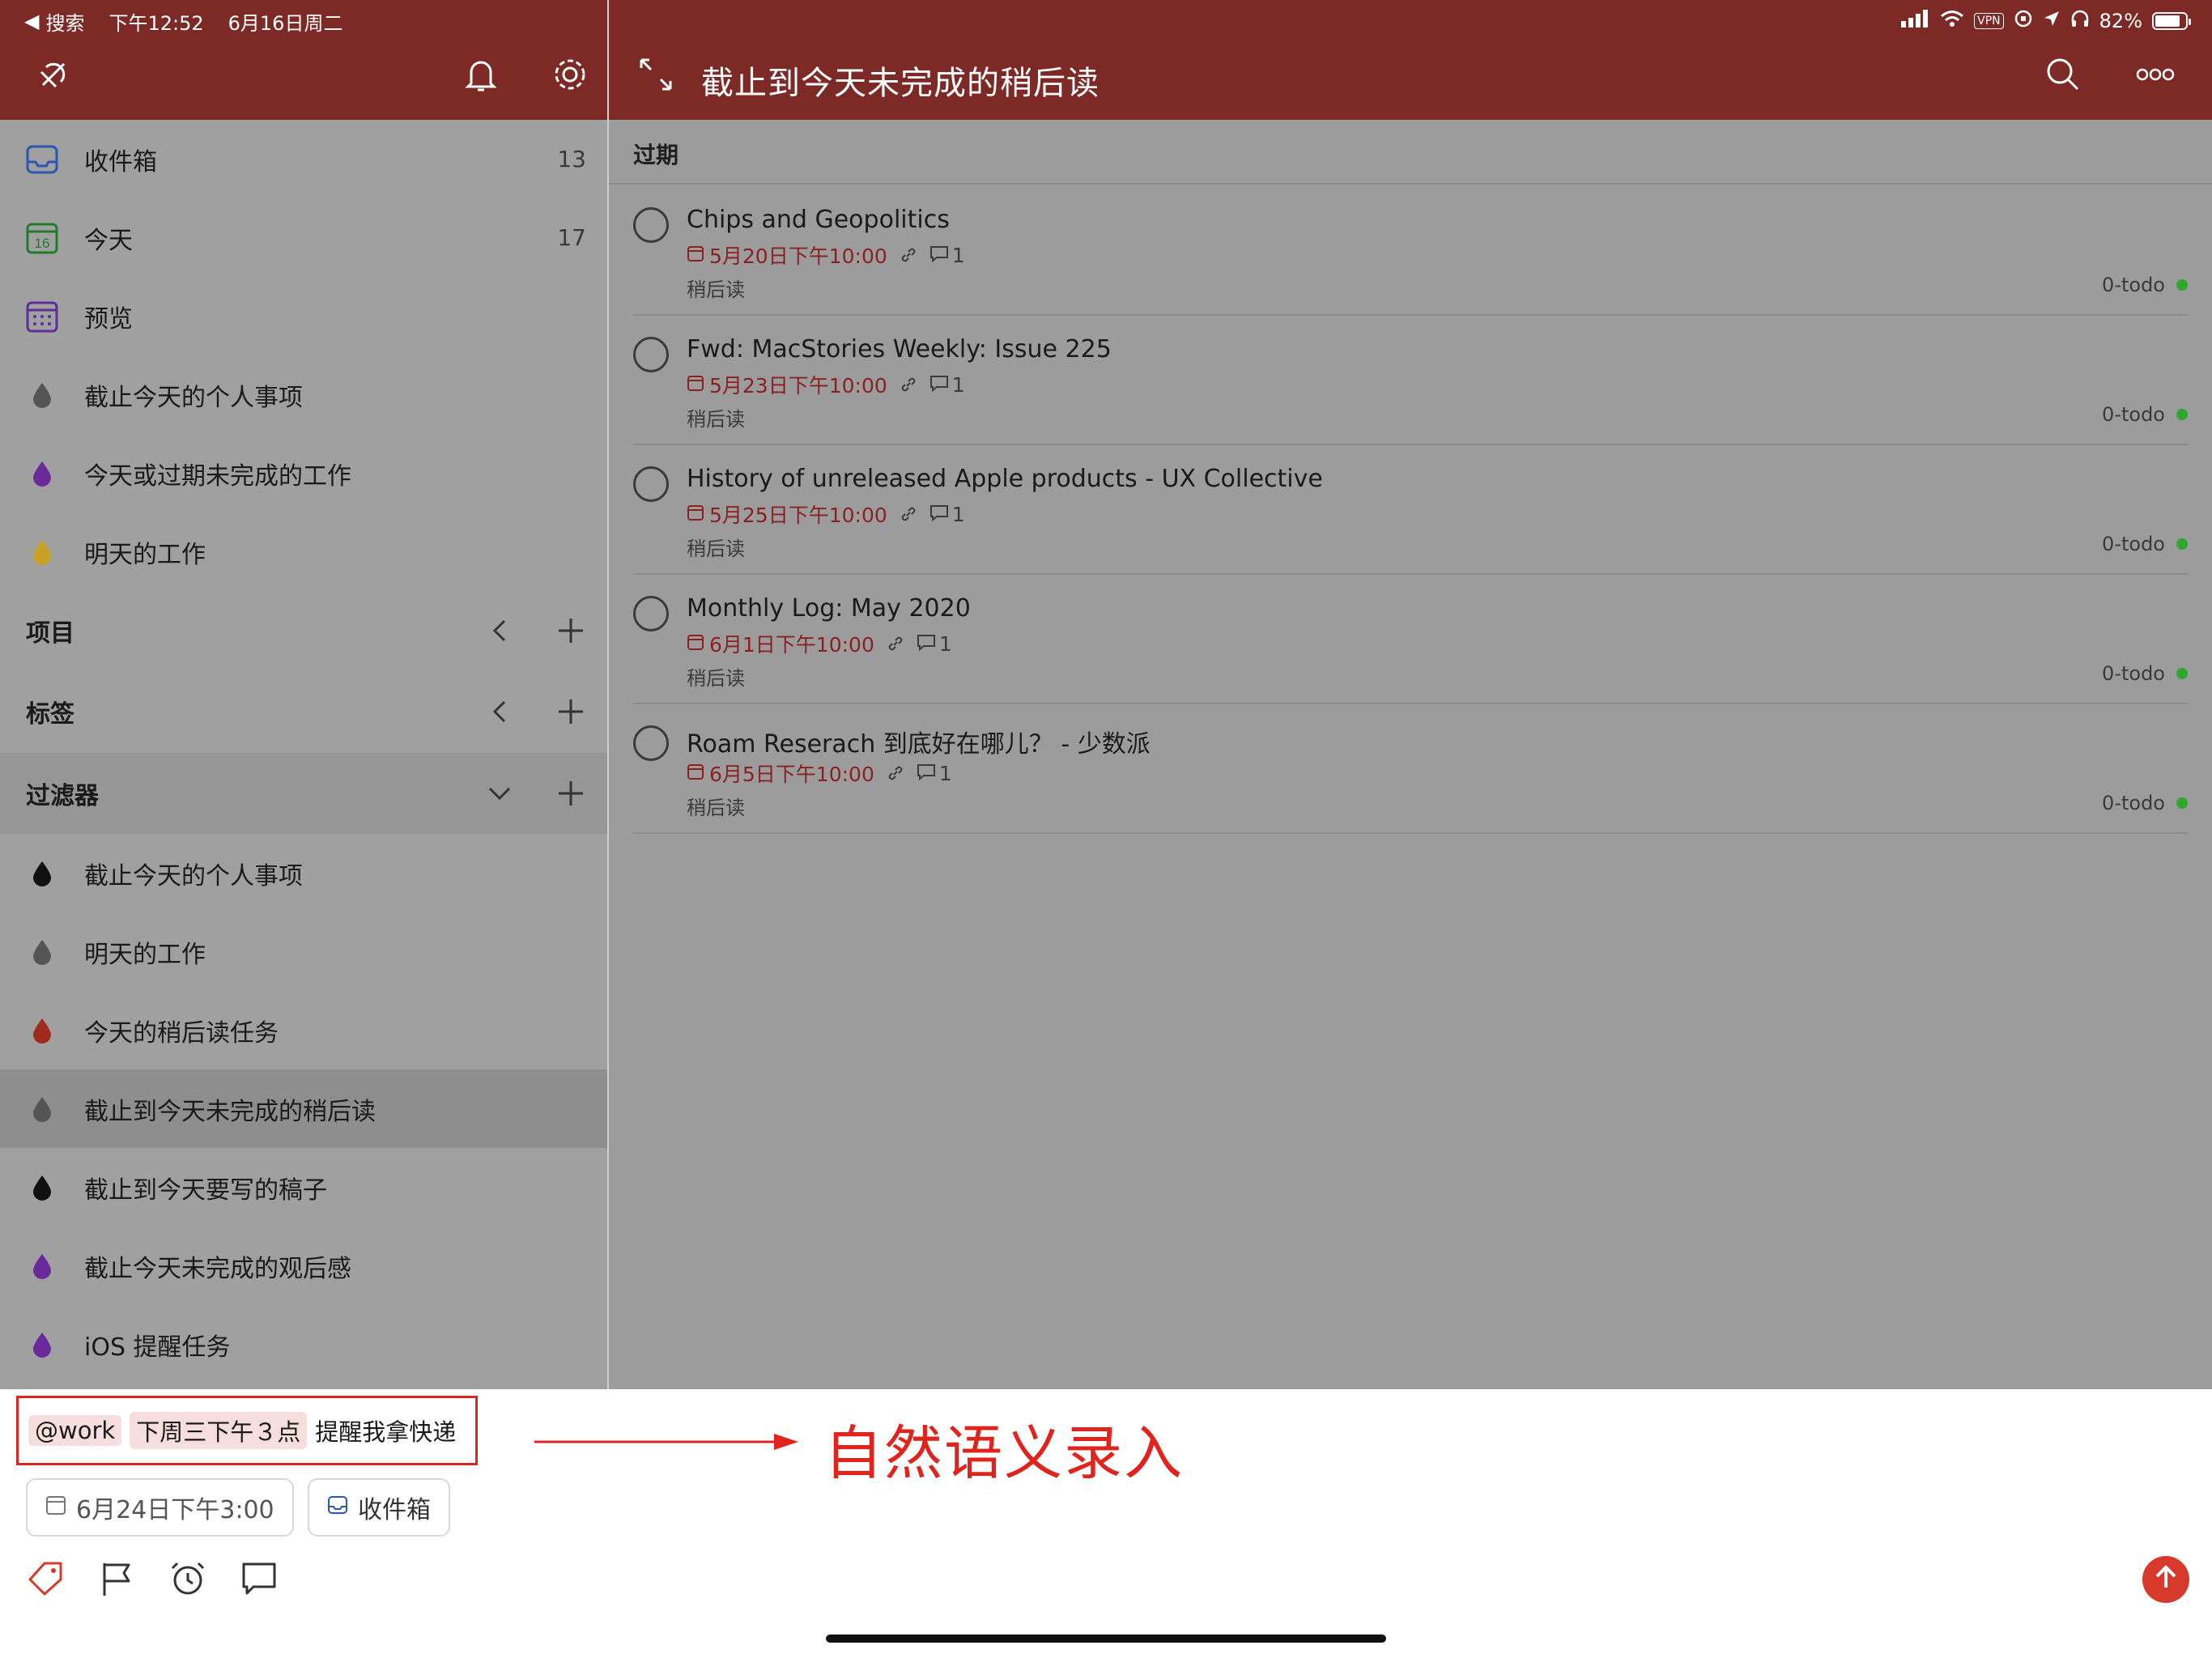 The image size is (2212, 1658). What do you see at coordinates (54, 74) in the screenshot?
I see `todoist-logo-icon` at bounding box center [54, 74].